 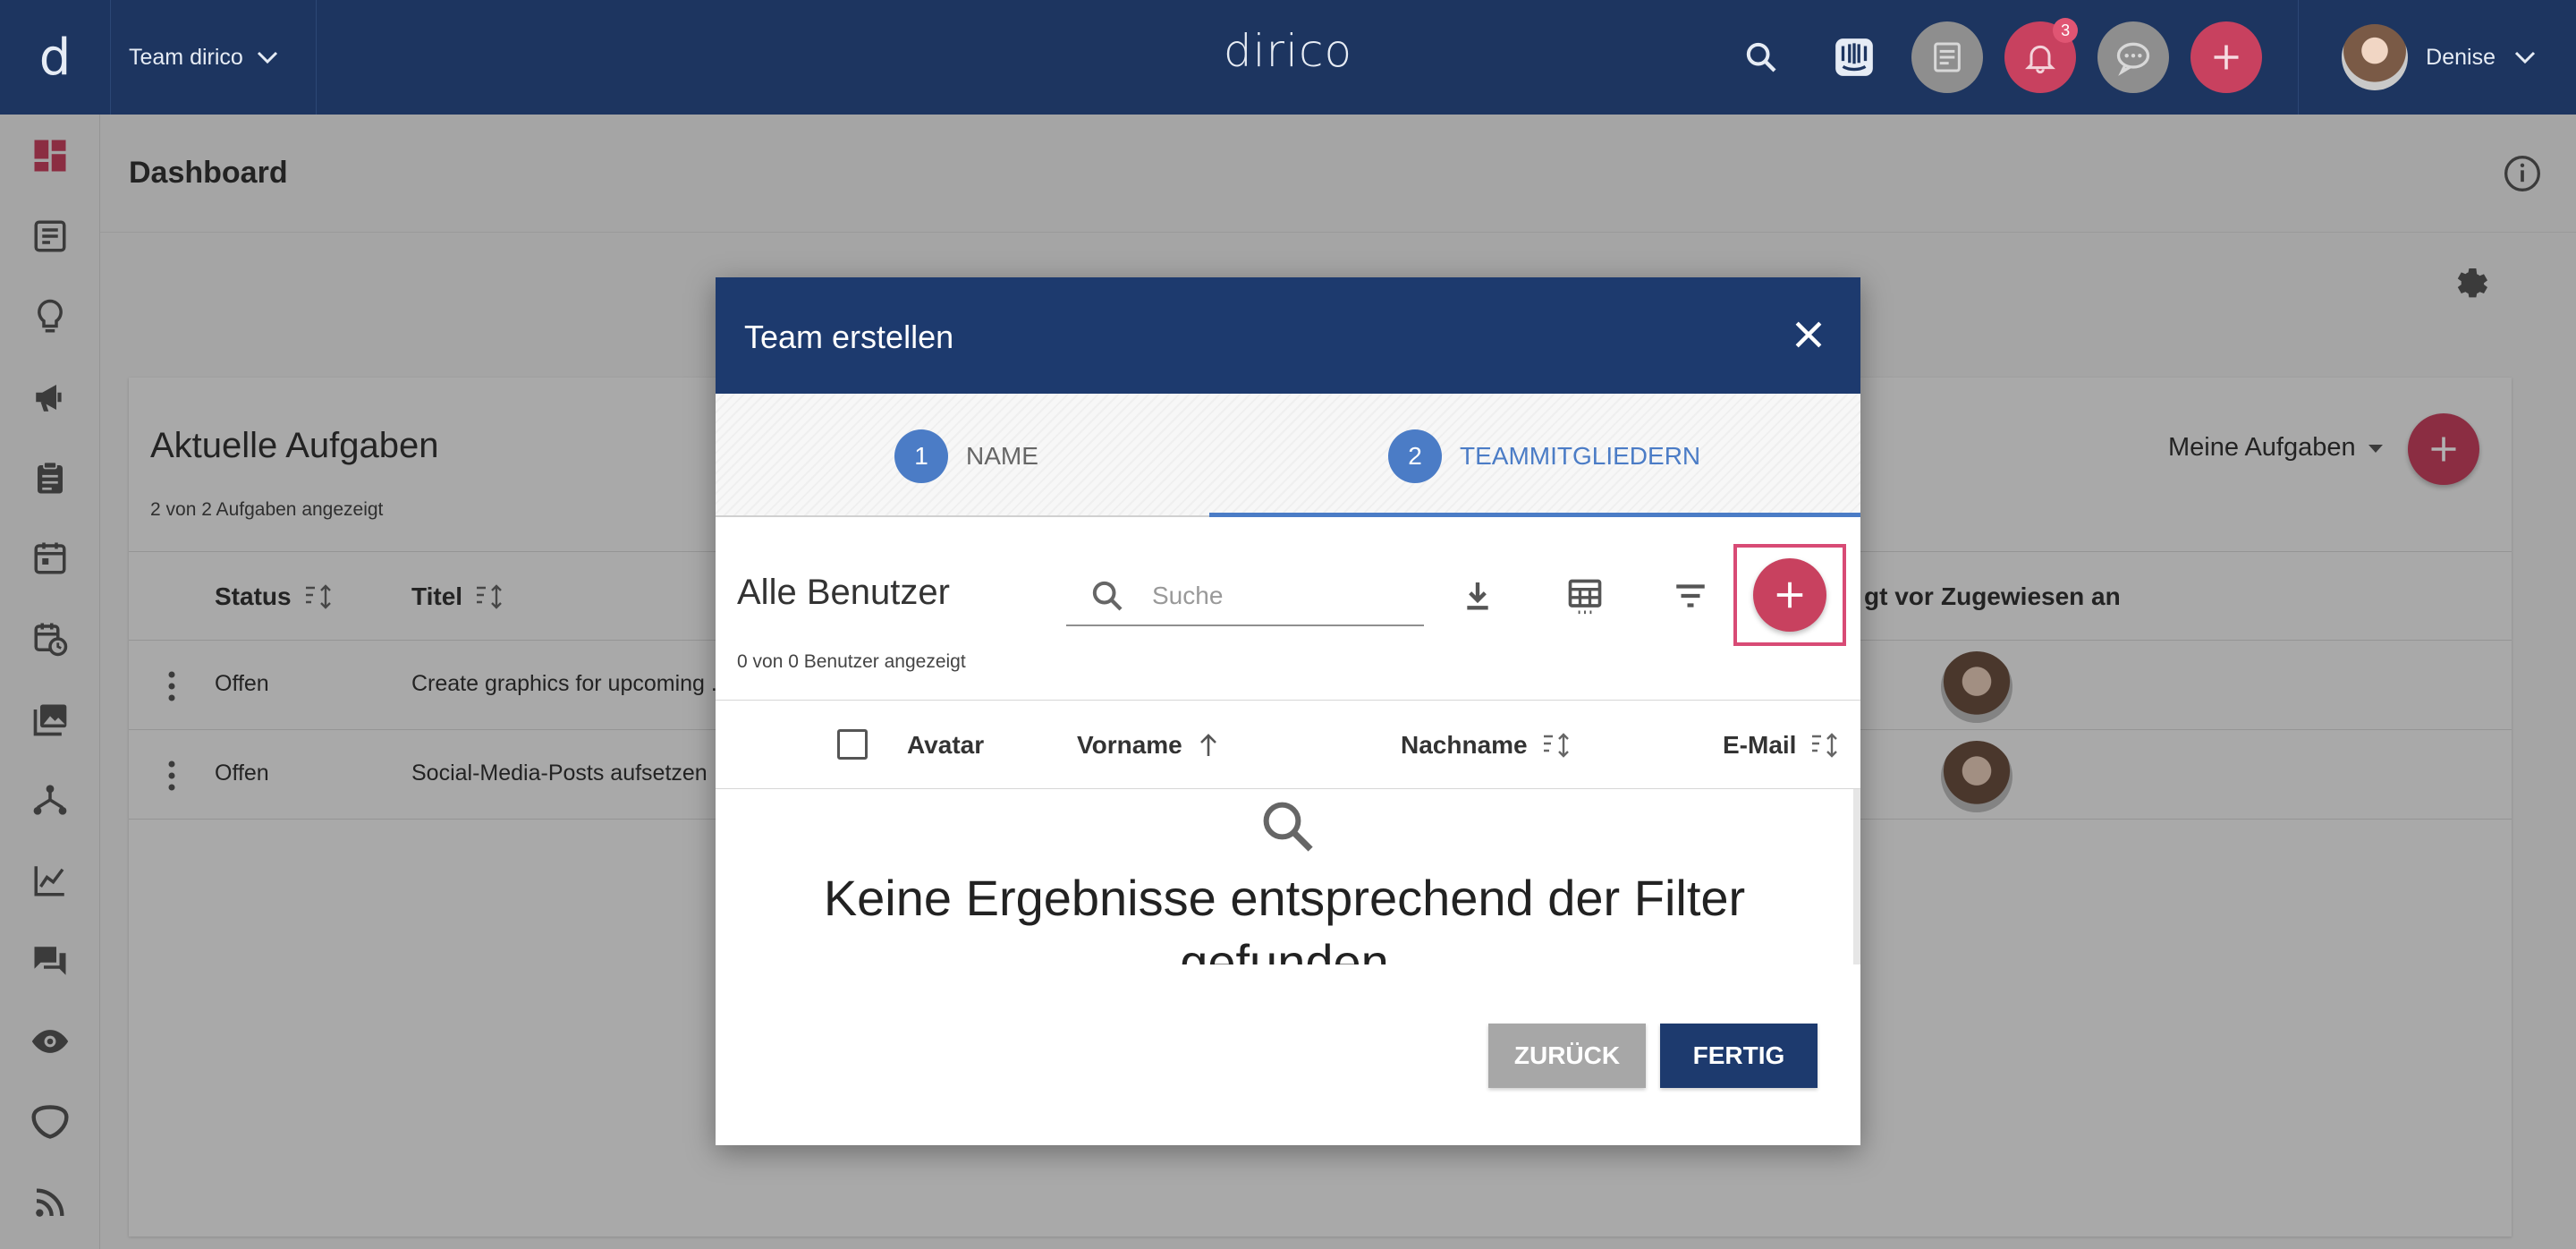 What do you see at coordinates (1415, 456) in the screenshot?
I see `step-number: 2` at bounding box center [1415, 456].